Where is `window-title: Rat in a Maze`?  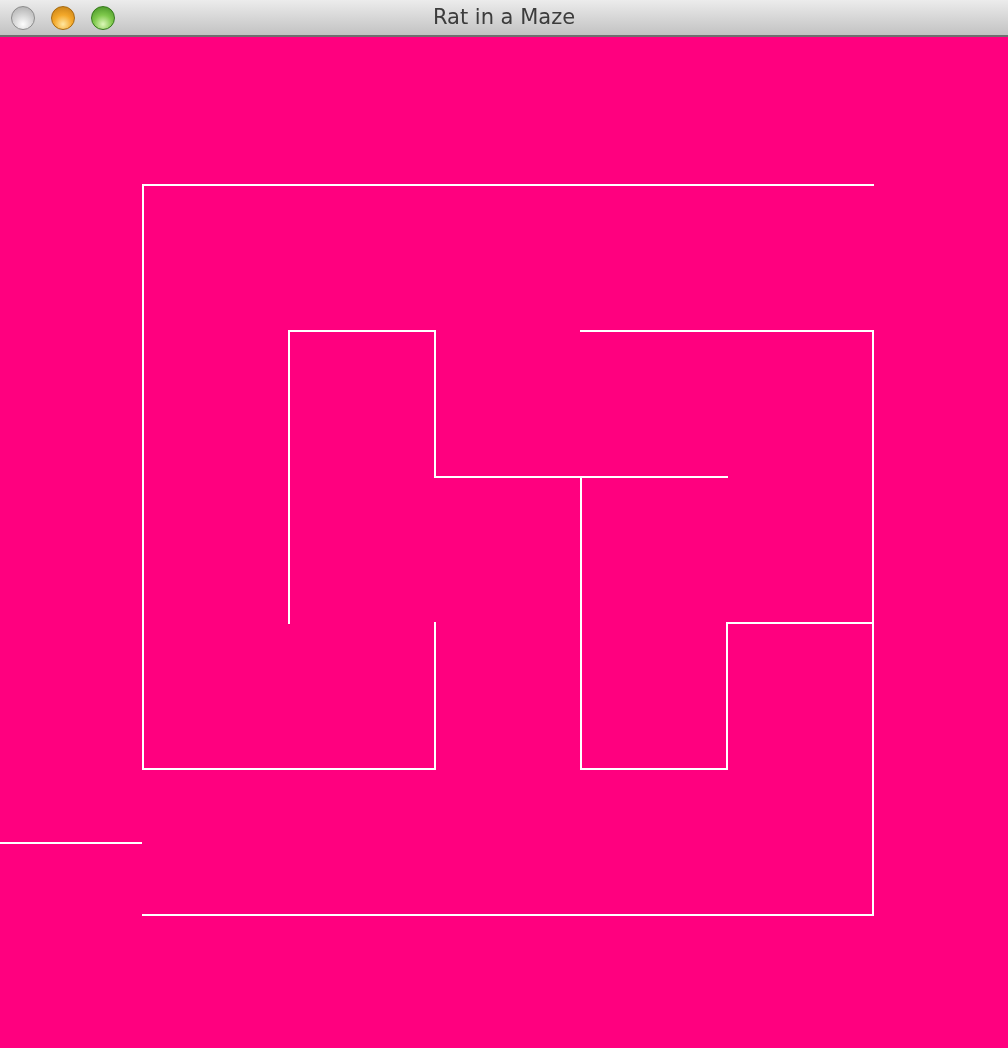 window-title: Rat in a Maze is located at coordinates (504, 17).